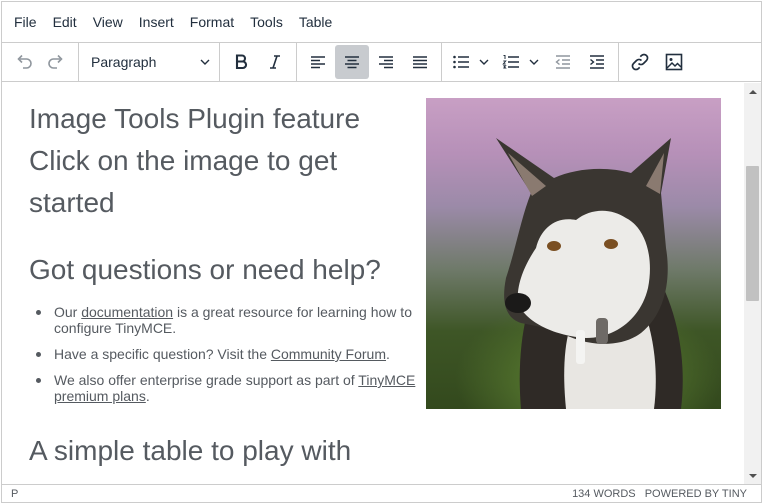 Image resolution: width=763 pixels, height=504 pixels. What do you see at coordinates (205, 269) in the screenshot?
I see `heading-questions: Got questions or need help?` at bounding box center [205, 269].